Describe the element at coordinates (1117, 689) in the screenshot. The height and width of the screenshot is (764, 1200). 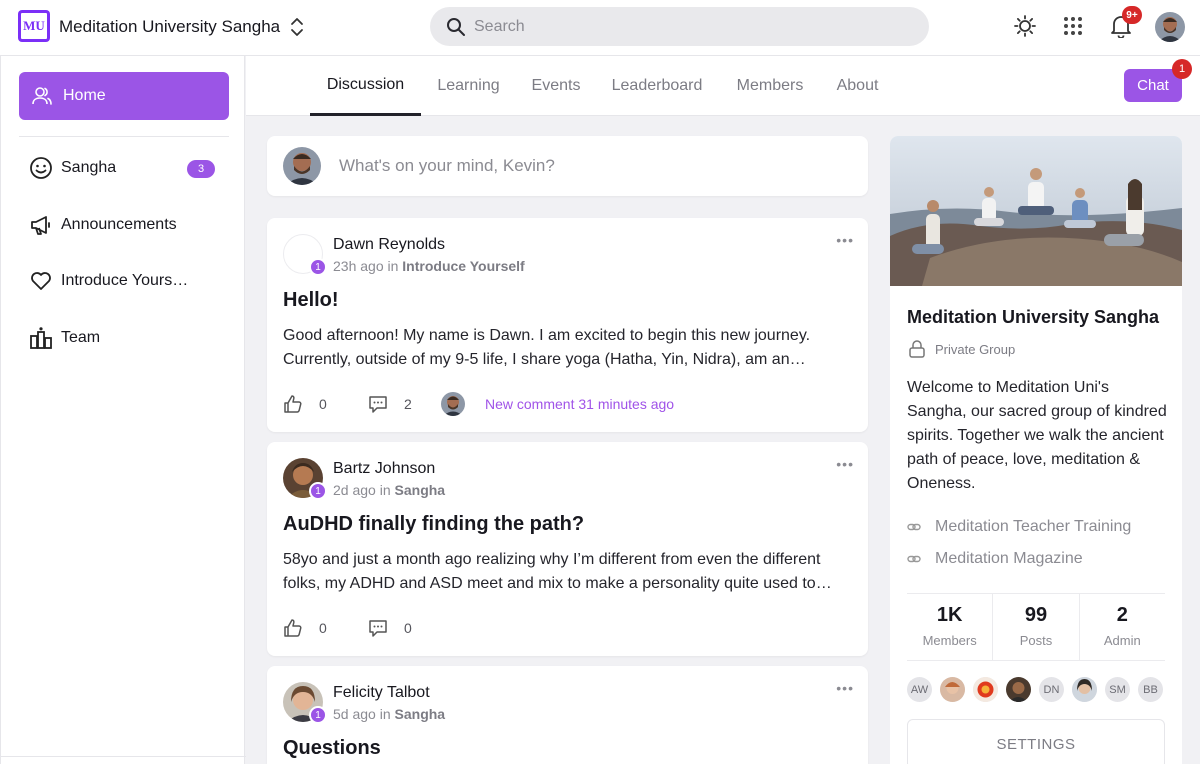
I see `member-avatar: SM` at that location.